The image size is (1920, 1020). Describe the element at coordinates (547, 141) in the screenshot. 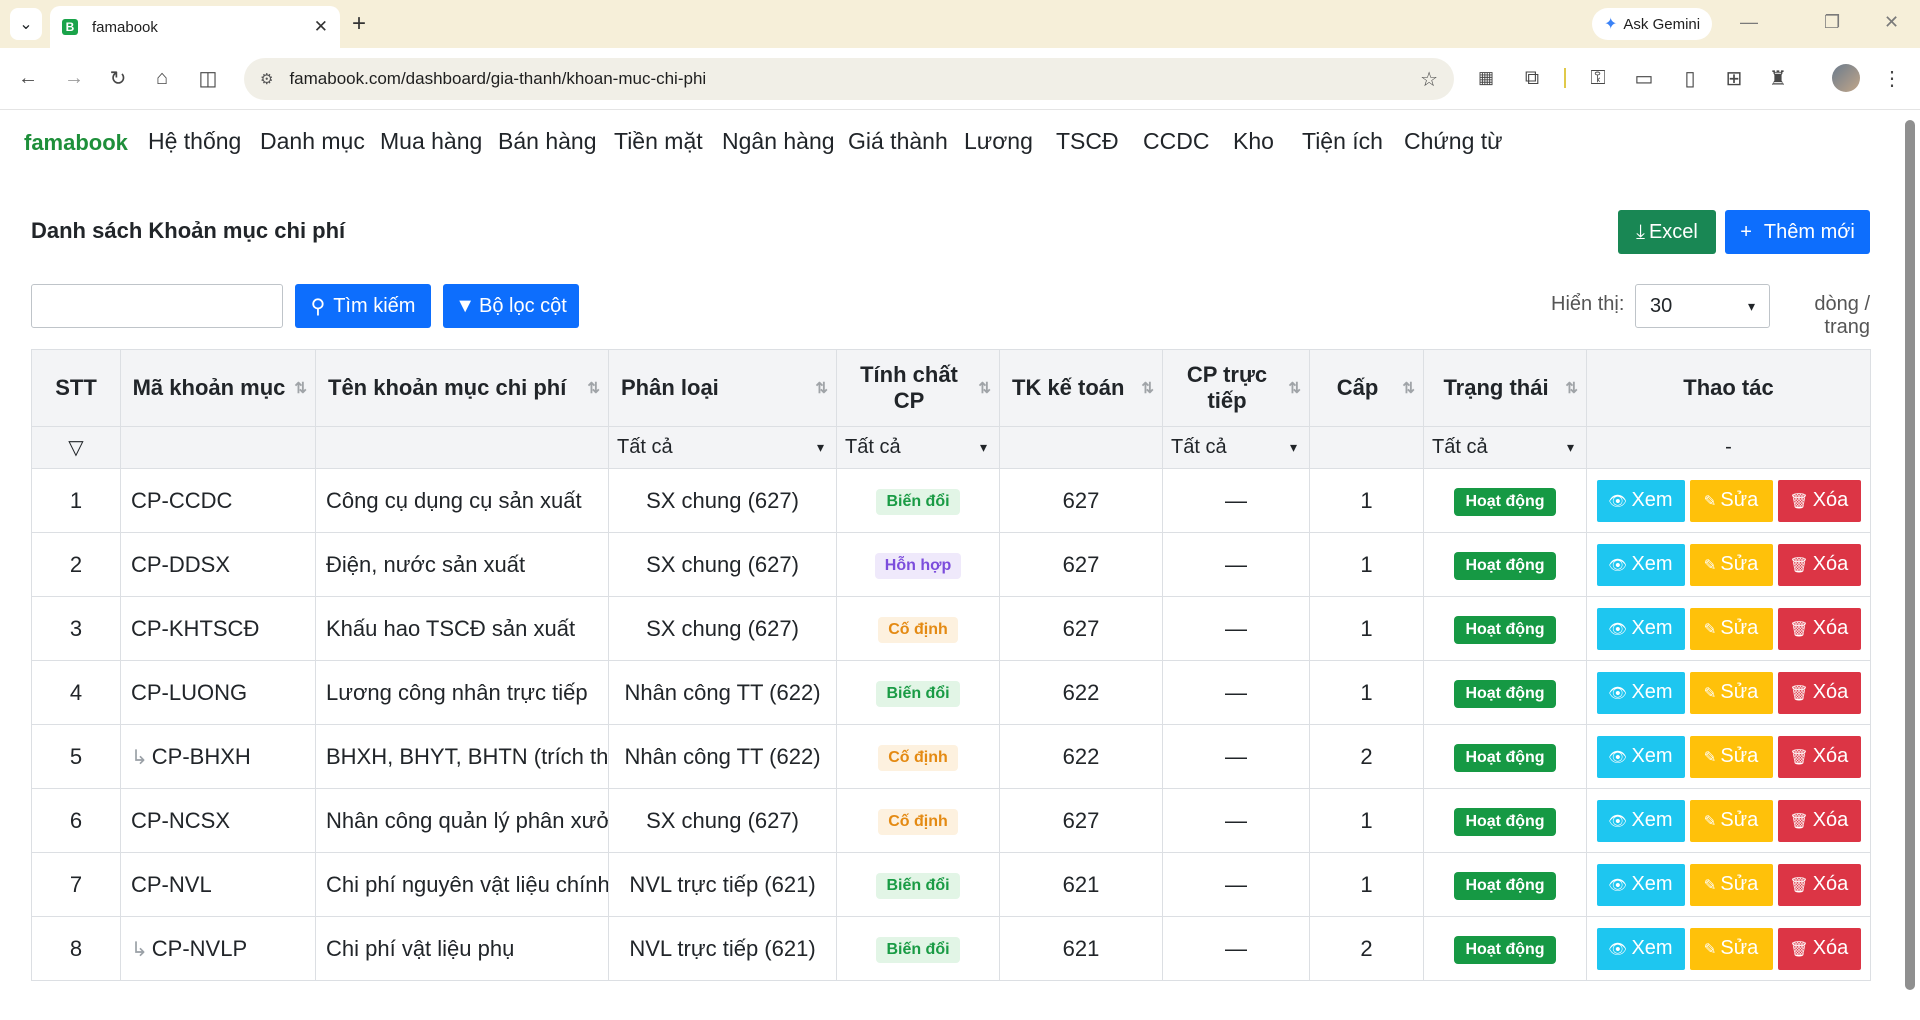

I see `nav-item: Bán hàng` at that location.